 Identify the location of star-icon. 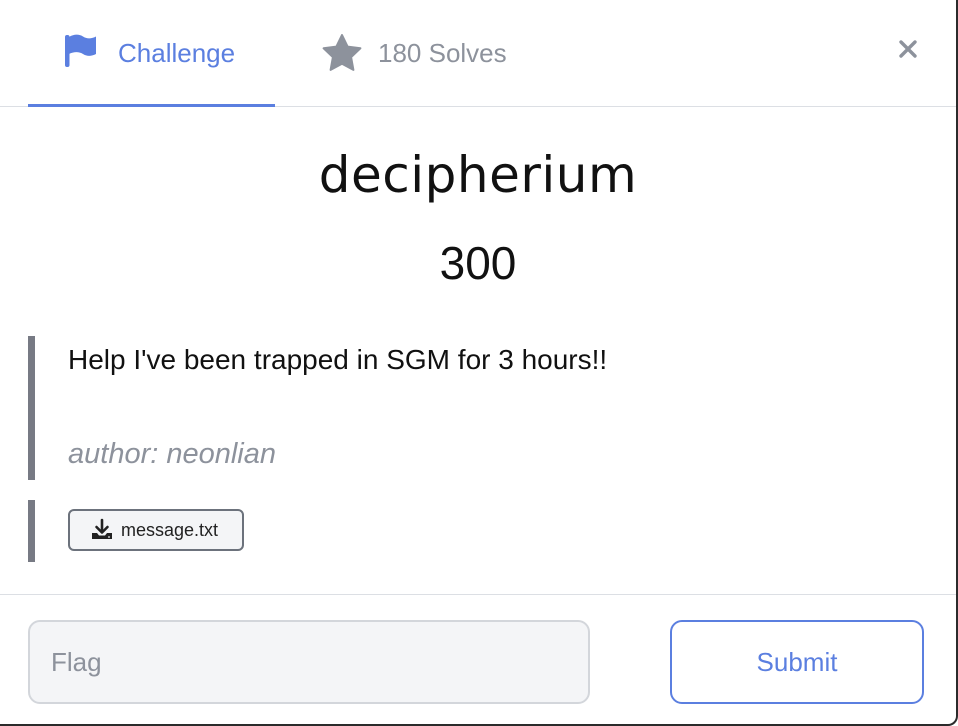
(342, 52).